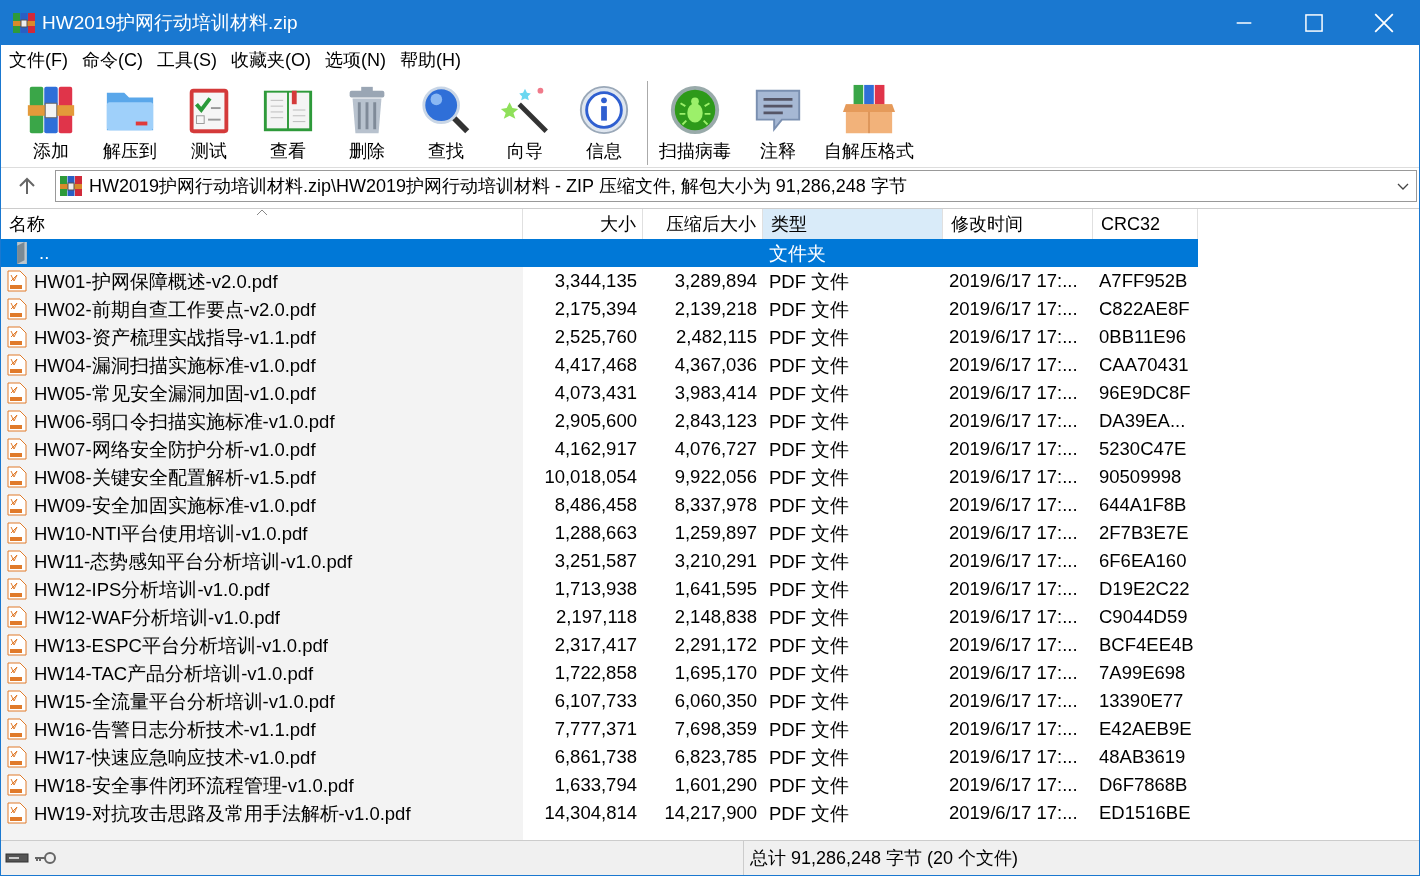 The width and height of the screenshot is (1420, 876). I want to click on table-row: HW05-常见安全漏洞加固-v1.0.pdf 4,073,431 3,983,414 PDF 文件 2019/6/17 17:... 96E9DC8F, so click(599, 393).